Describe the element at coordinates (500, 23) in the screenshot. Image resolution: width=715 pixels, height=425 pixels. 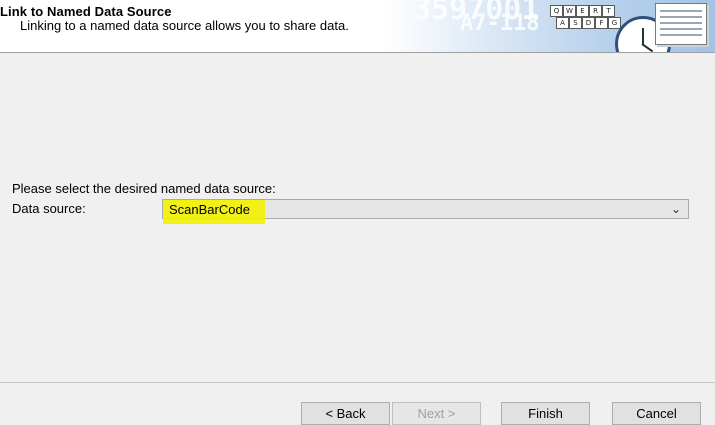
I see `banner-code-text: A7-118` at that location.